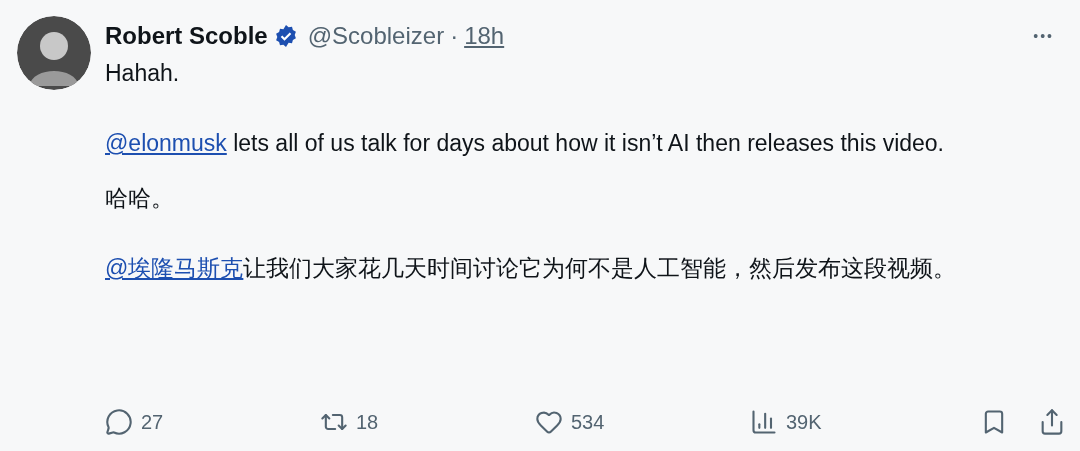 The width and height of the screenshot is (1080, 451). Describe the element at coordinates (119, 422) in the screenshot. I see `reply-icon` at that location.